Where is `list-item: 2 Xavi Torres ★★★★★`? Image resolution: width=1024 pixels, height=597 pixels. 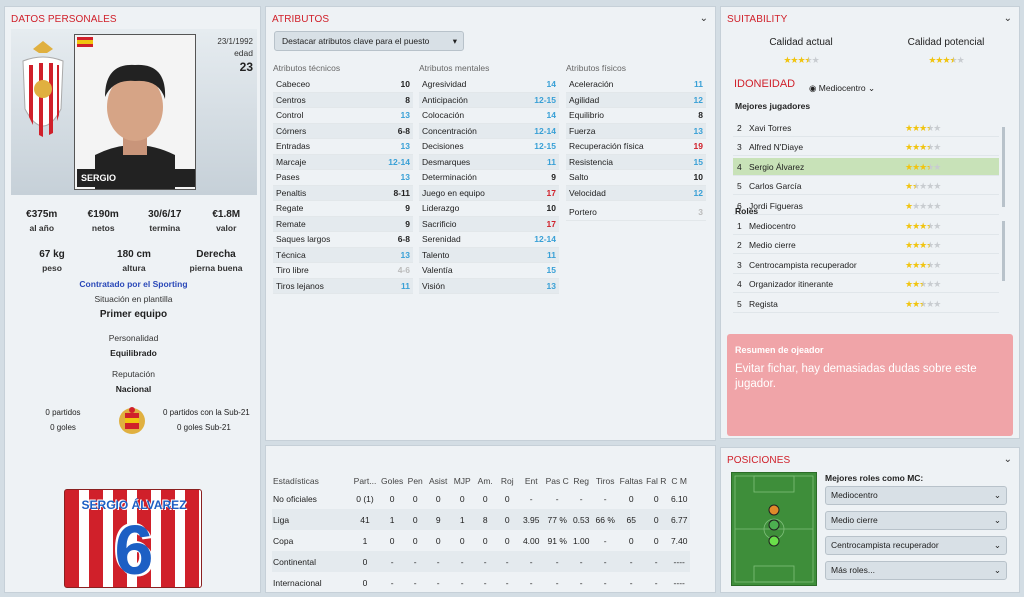
list-item: 2 Xavi Torres ★★★★★ is located at coordinates (866, 128).